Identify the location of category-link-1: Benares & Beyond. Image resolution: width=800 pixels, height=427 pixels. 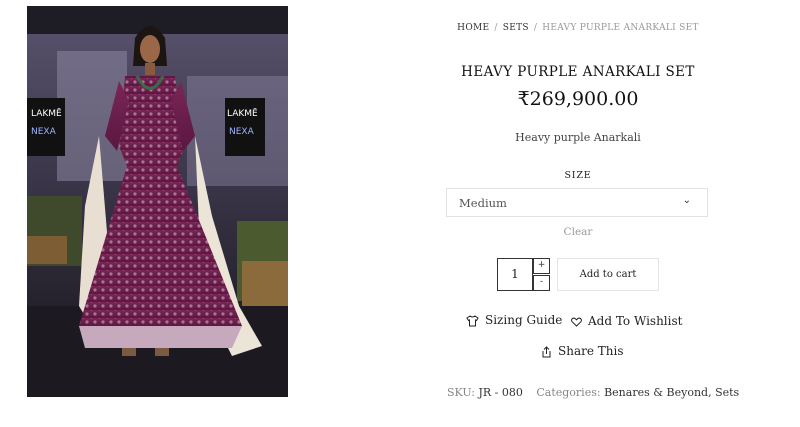
(656, 392).